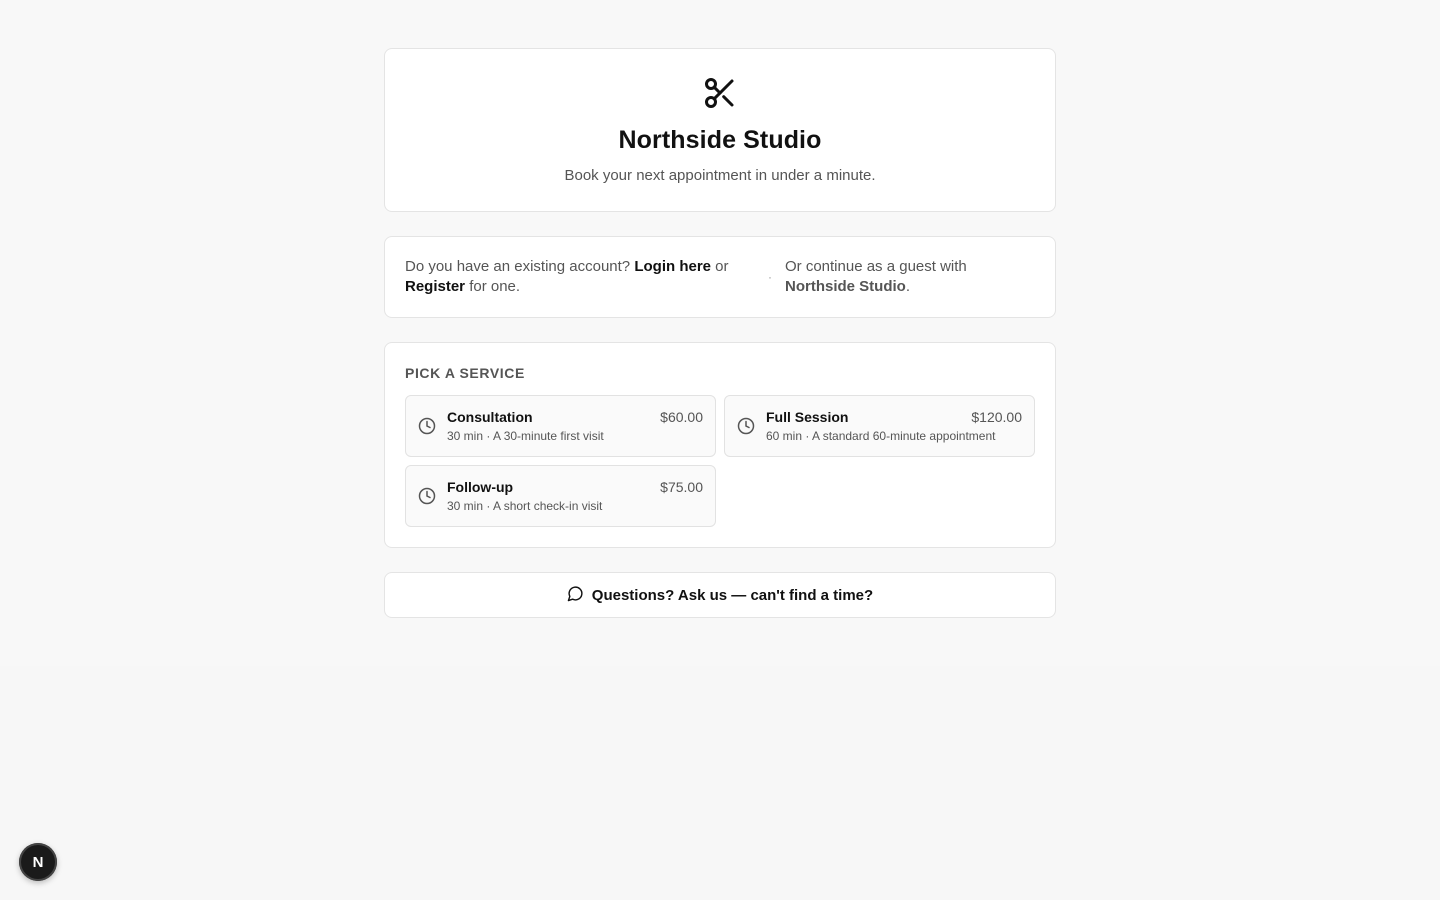 This screenshot has height=900, width=1440. What do you see at coordinates (876, 266) in the screenshot?
I see `guest-text: Or continue as a guest with` at bounding box center [876, 266].